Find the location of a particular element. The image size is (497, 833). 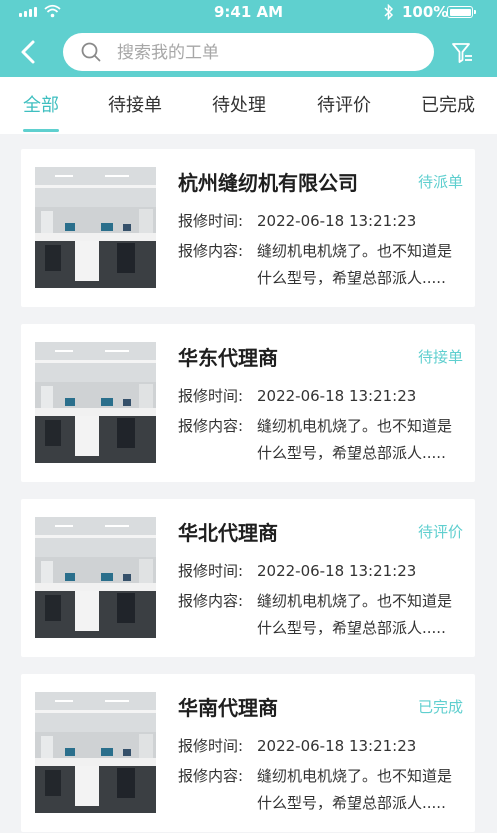

bluetooth-icon is located at coordinates (389, 12).